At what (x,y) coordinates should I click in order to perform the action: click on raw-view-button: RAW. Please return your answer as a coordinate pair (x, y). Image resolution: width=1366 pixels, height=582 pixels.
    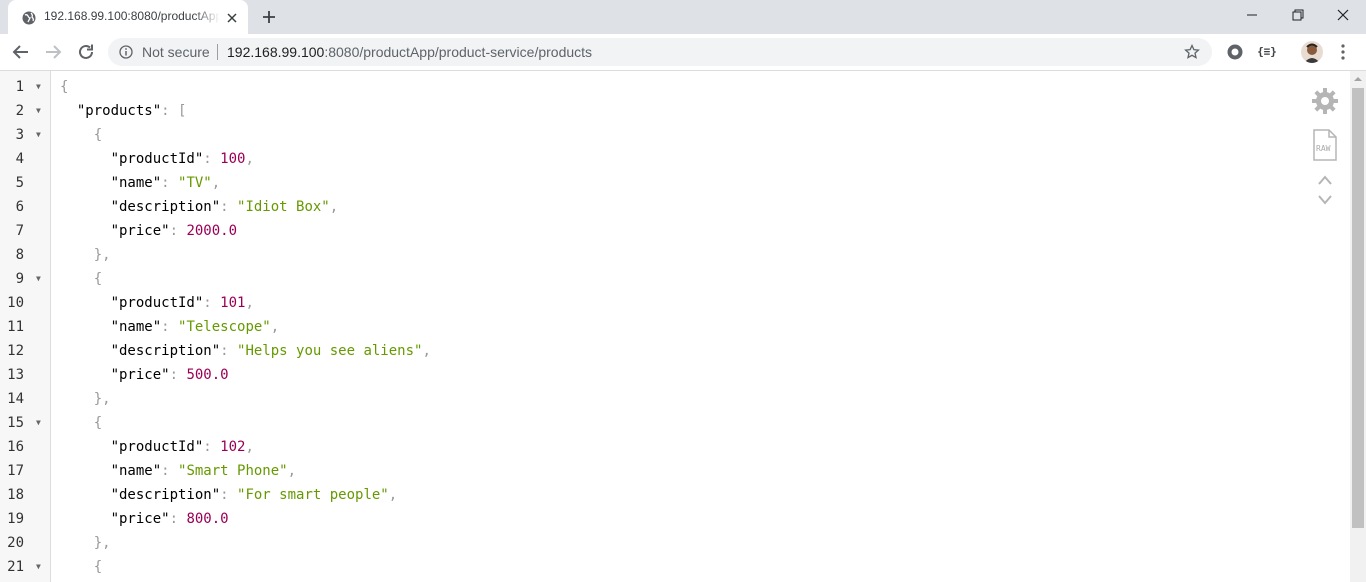
    Looking at the image, I should click on (1325, 145).